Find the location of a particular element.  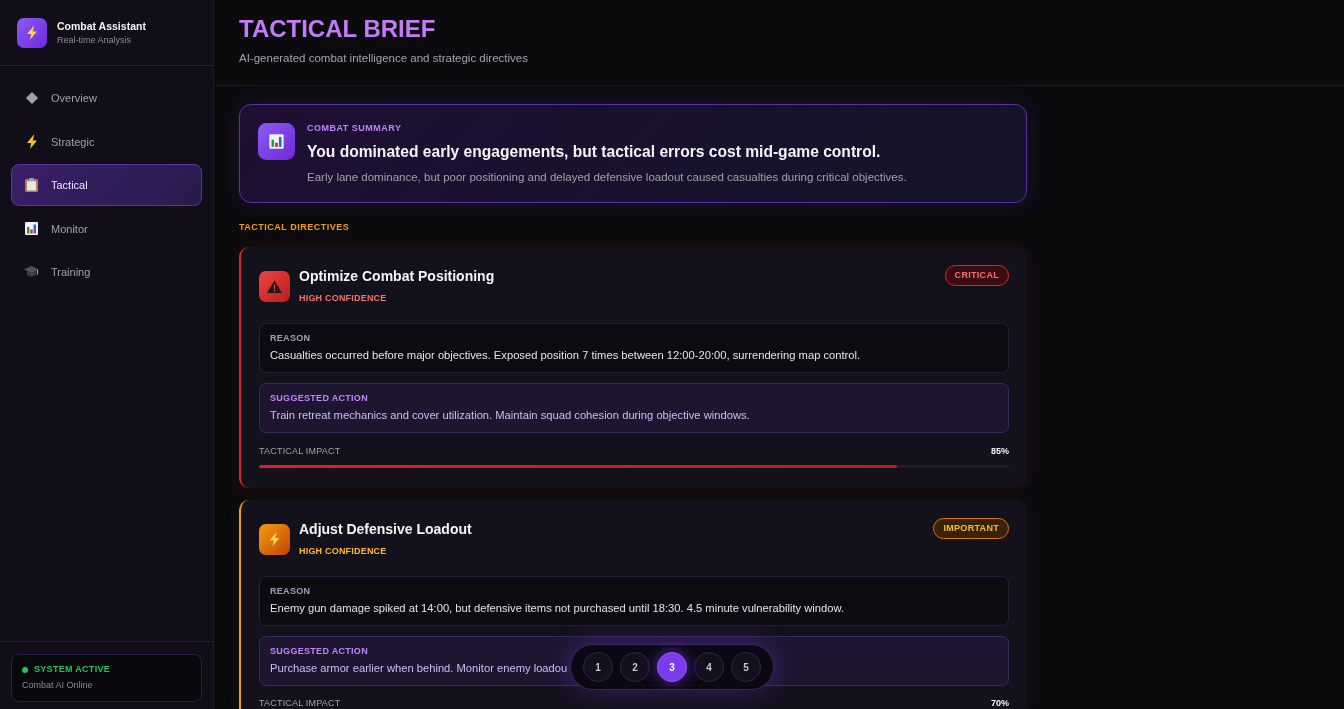

page-button: 4 is located at coordinates (709, 667).